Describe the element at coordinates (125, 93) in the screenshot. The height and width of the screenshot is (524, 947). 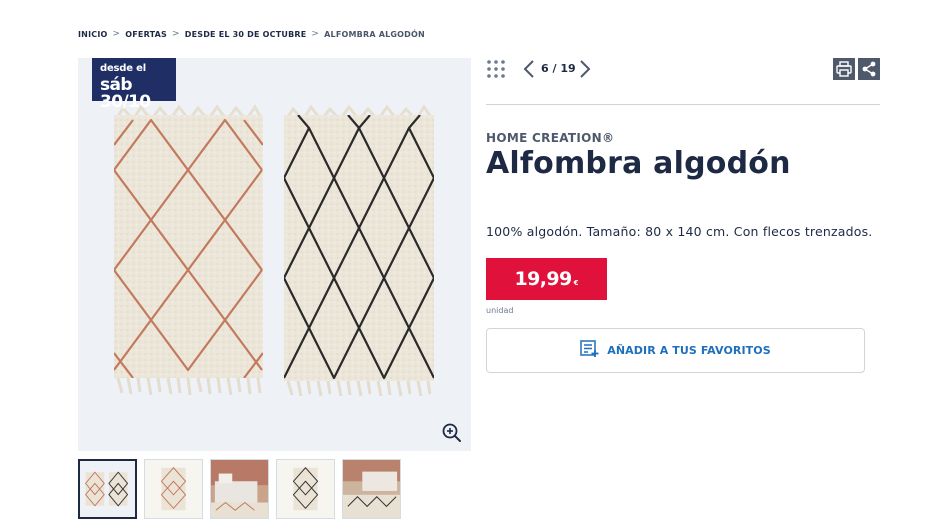
I see `badge-line2: sáb 30/10` at that location.